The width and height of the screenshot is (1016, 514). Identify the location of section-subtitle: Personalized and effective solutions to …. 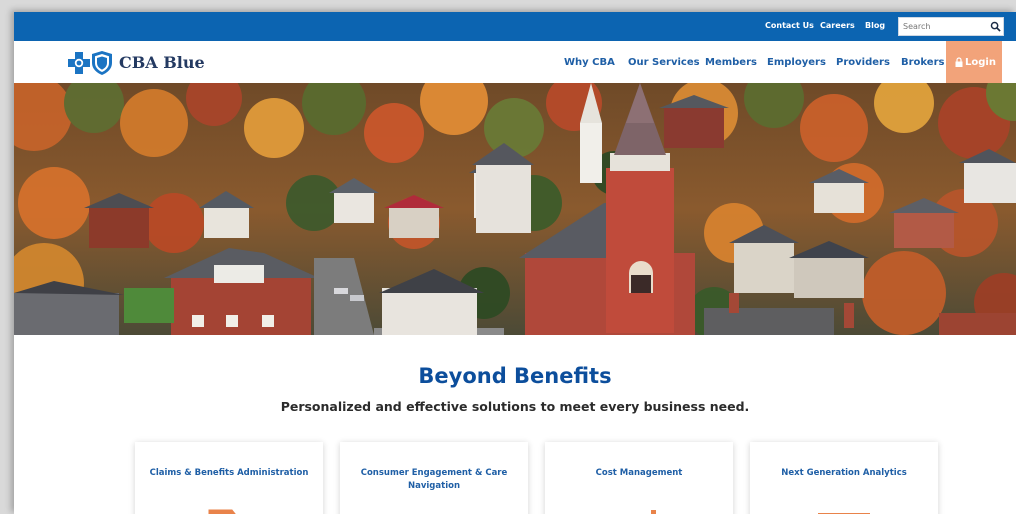
(515, 406).